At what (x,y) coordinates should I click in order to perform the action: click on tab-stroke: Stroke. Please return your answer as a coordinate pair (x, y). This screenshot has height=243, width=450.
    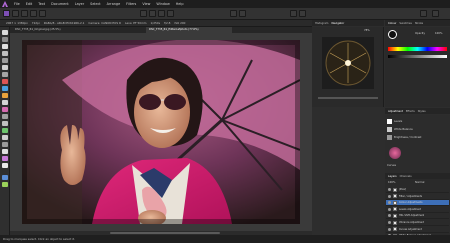
    Looking at the image, I should click on (419, 23).